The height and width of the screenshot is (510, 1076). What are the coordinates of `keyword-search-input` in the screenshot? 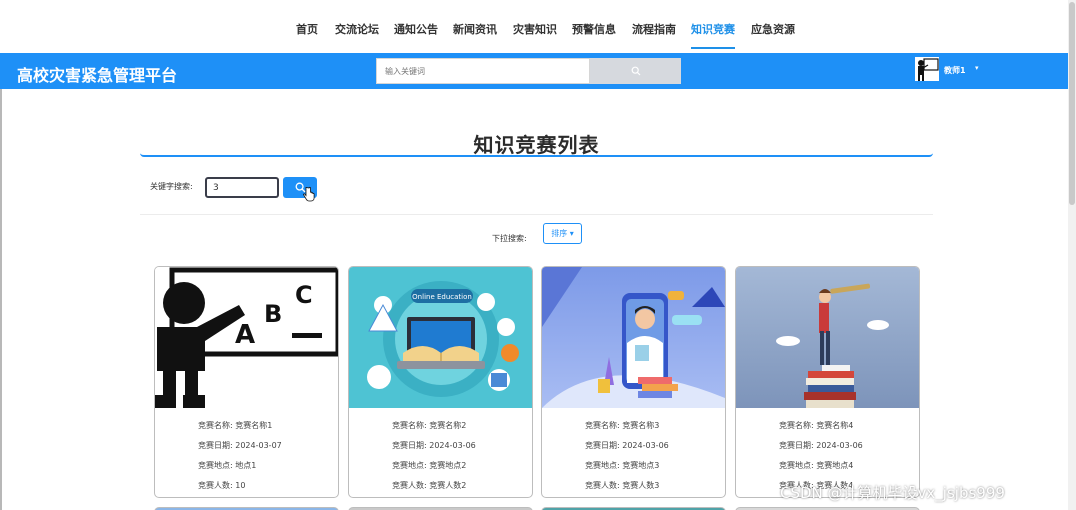 It's located at (242, 187).